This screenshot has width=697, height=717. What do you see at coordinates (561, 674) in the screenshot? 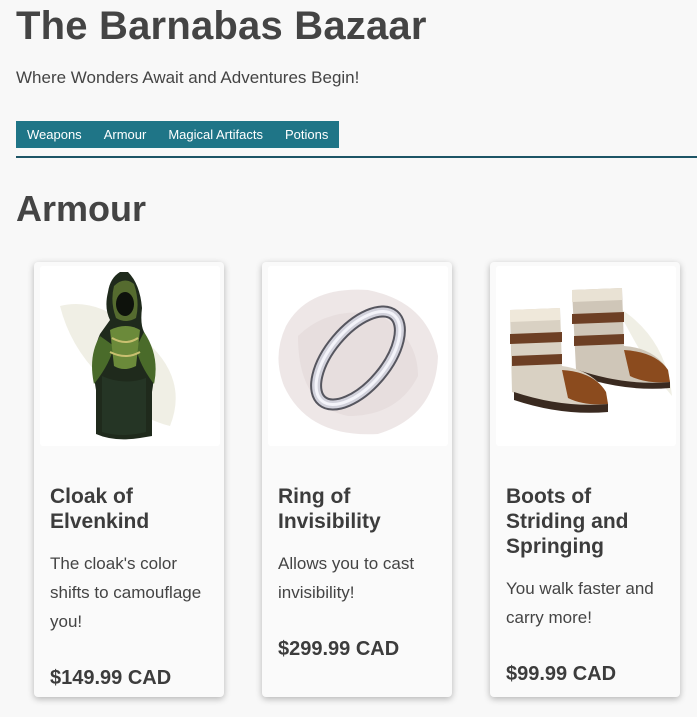
I see `product-price: $99.99 CAD` at bounding box center [561, 674].